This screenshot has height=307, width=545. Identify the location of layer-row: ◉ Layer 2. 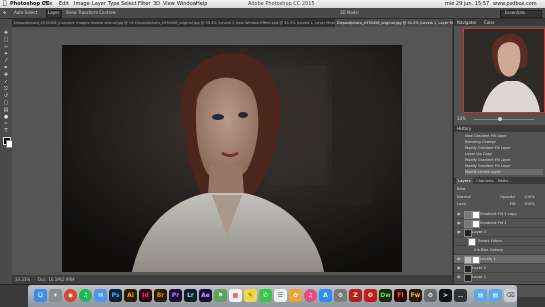
(499, 268).